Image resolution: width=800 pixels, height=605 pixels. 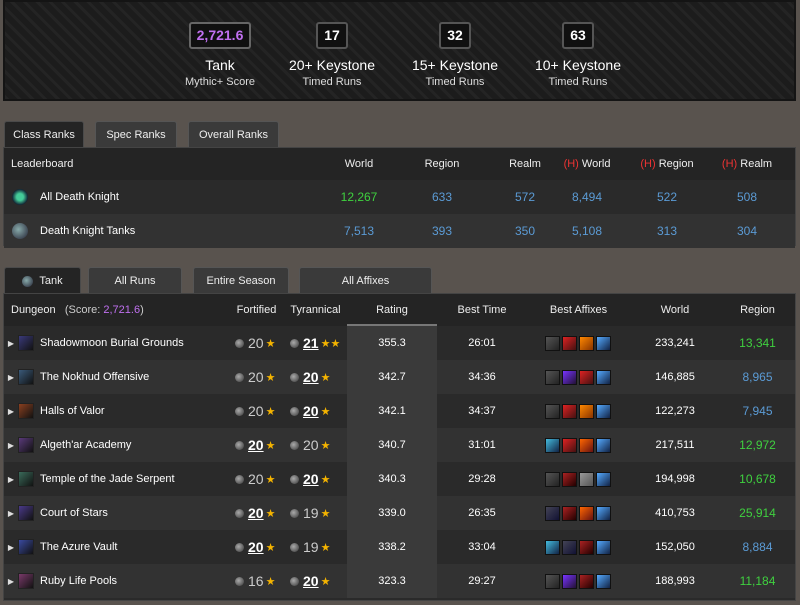 I want to click on world-rank: 217,511, so click(x=675, y=445).